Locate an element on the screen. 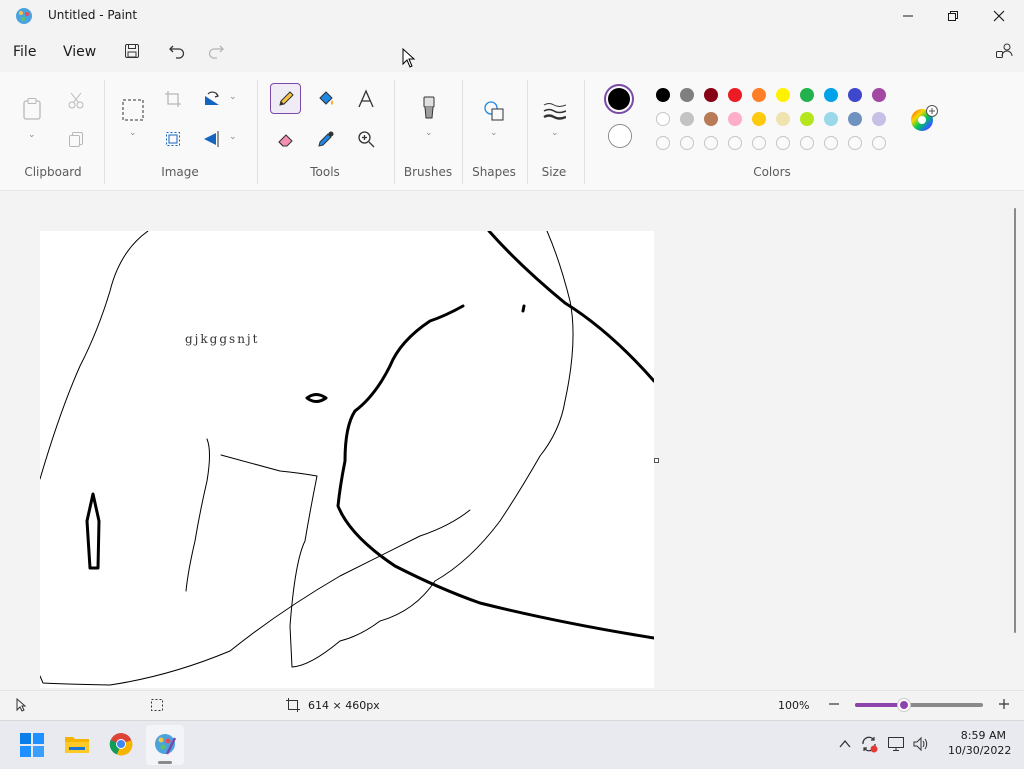 This screenshot has width=1024, height=769. vertical-scrollbar is located at coordinates (1015, 420).